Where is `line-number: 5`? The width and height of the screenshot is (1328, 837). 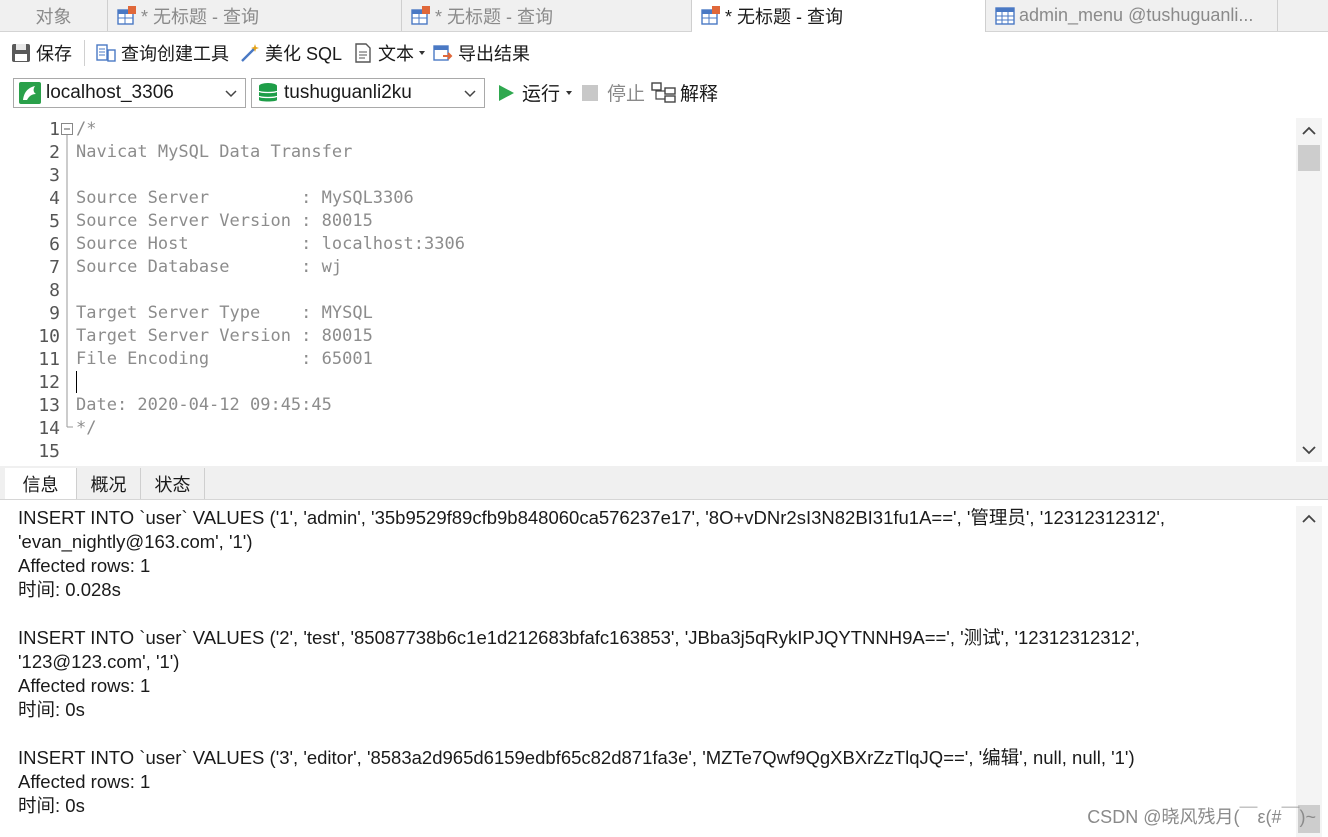
line-number: 5 is located at coordinates (54, 221).